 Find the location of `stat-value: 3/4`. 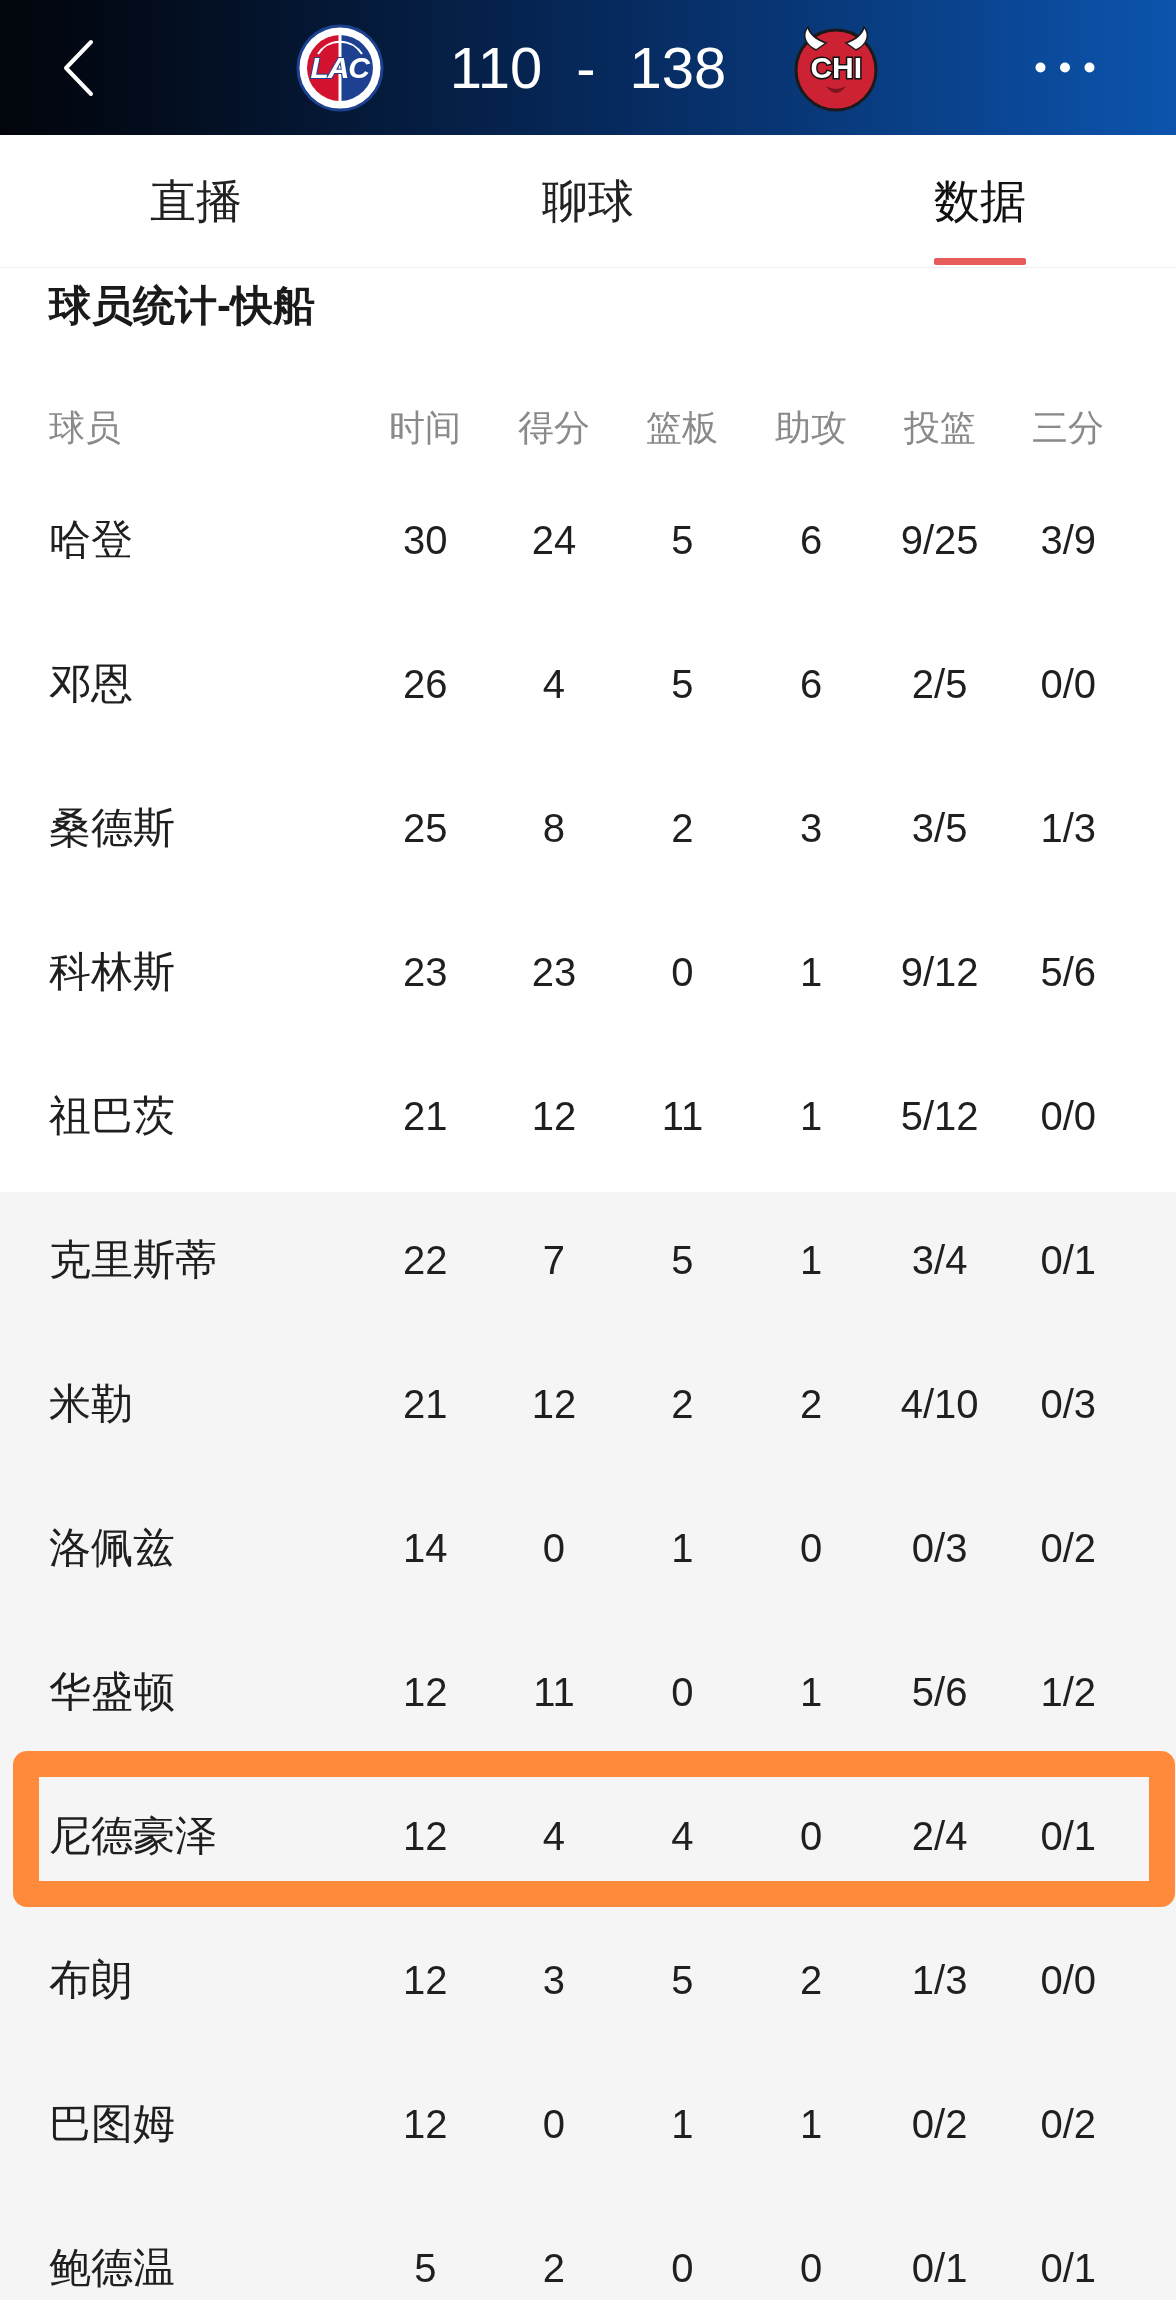

stat-value: 3/4 is located at coordinates (939, 1260).